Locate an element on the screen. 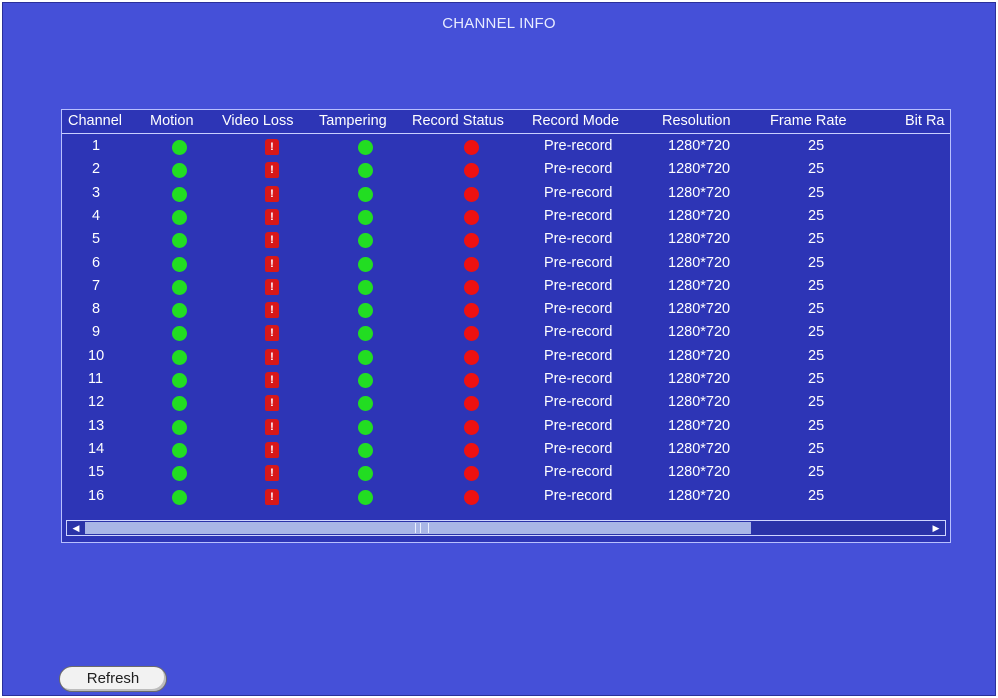  table-row: 6! Pre-record 1280*720 25 is located at coordinates (506, 264).